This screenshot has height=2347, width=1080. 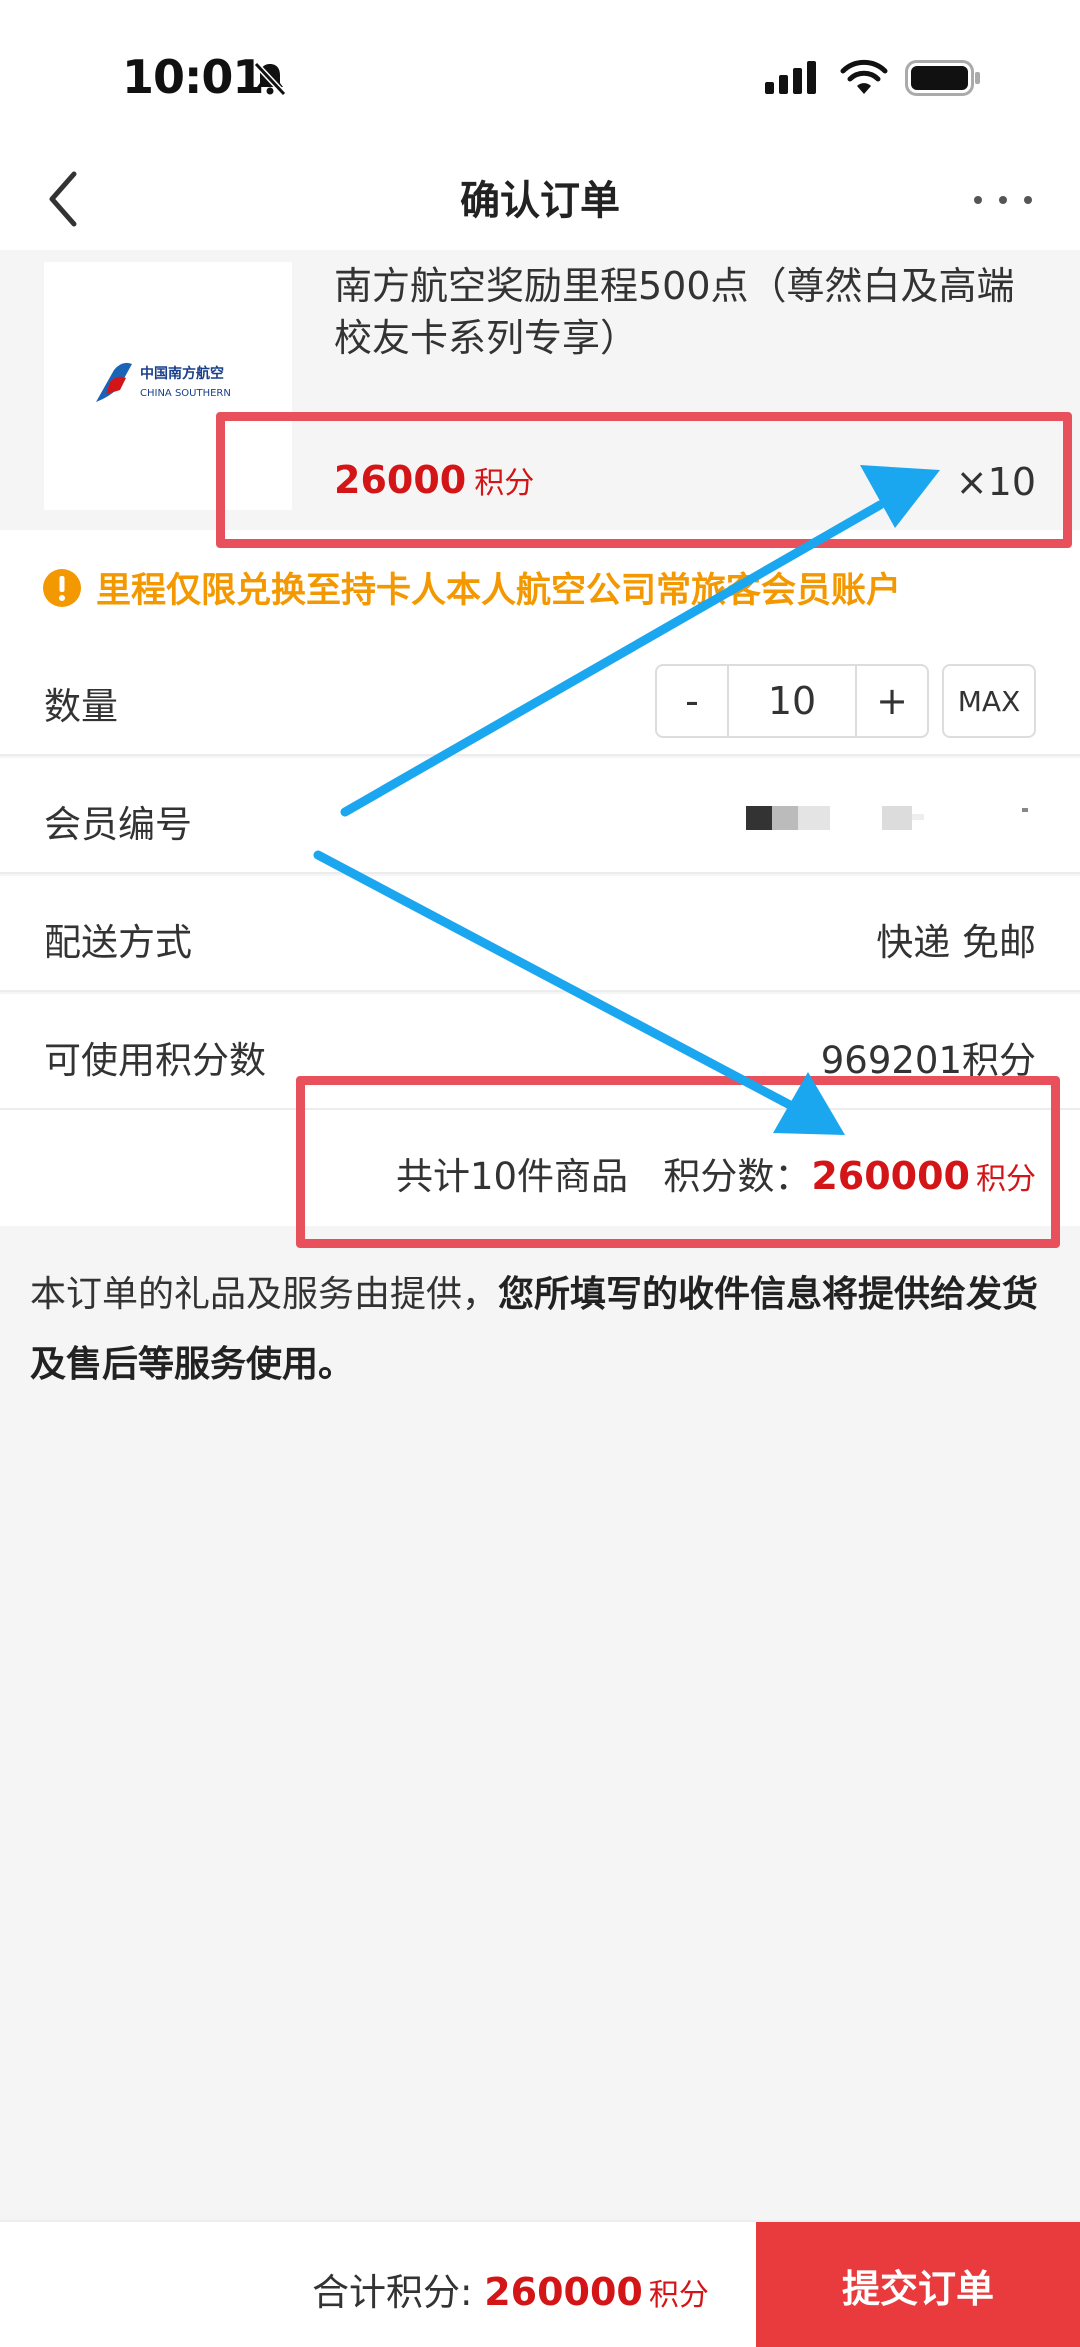 I want to click on total-points: 合计积分: 260000 积分, so click(x=510, y=2289).